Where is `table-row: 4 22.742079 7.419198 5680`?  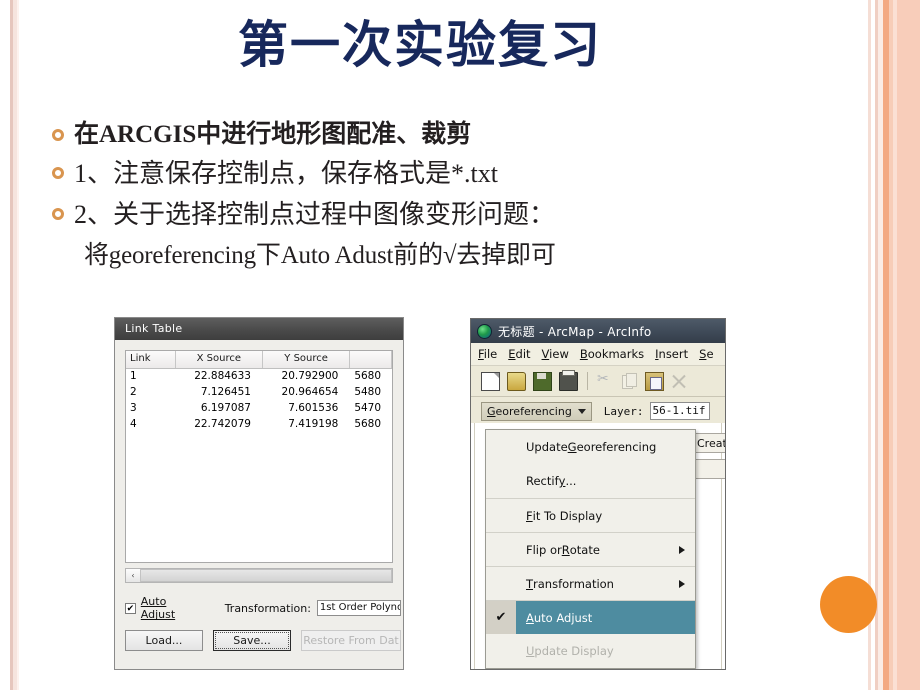
table-row: 4 22.742079 7.419198 5680 is located at coordinates (259, 425).